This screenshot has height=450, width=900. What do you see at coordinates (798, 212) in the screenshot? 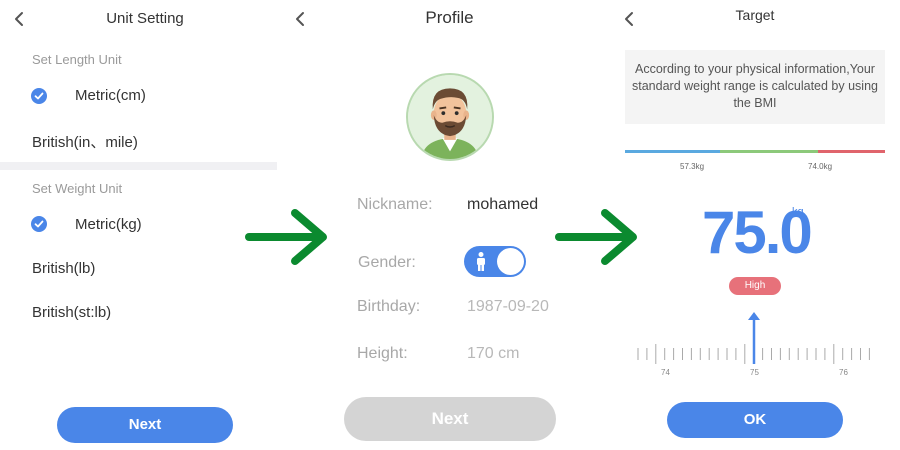
I see `weight-unit: kg` at bounding box center [798, 212].